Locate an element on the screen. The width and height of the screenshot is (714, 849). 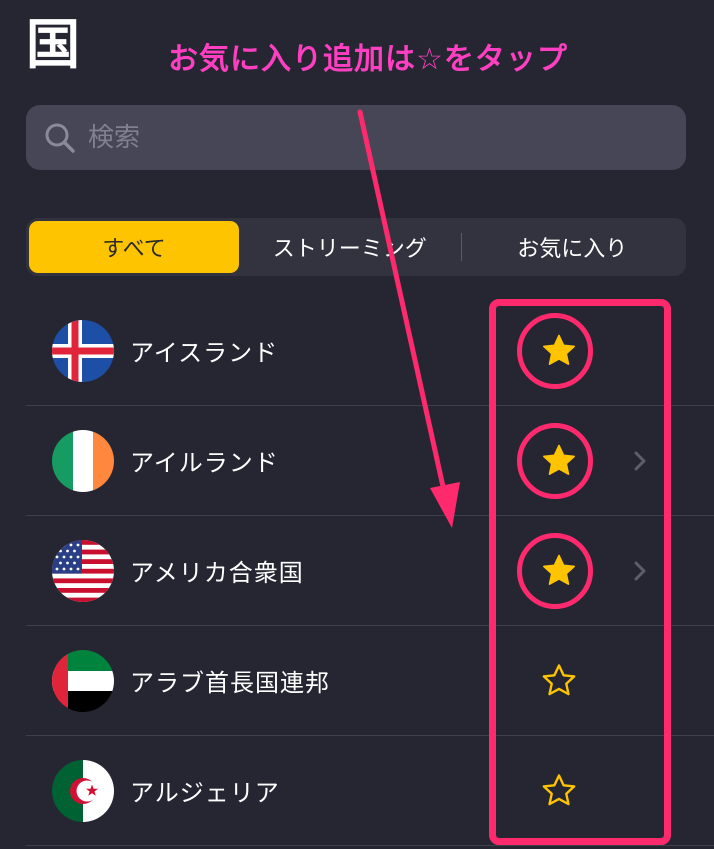
tab-streaming: ストリーミング is located at coordinates (350, 247).